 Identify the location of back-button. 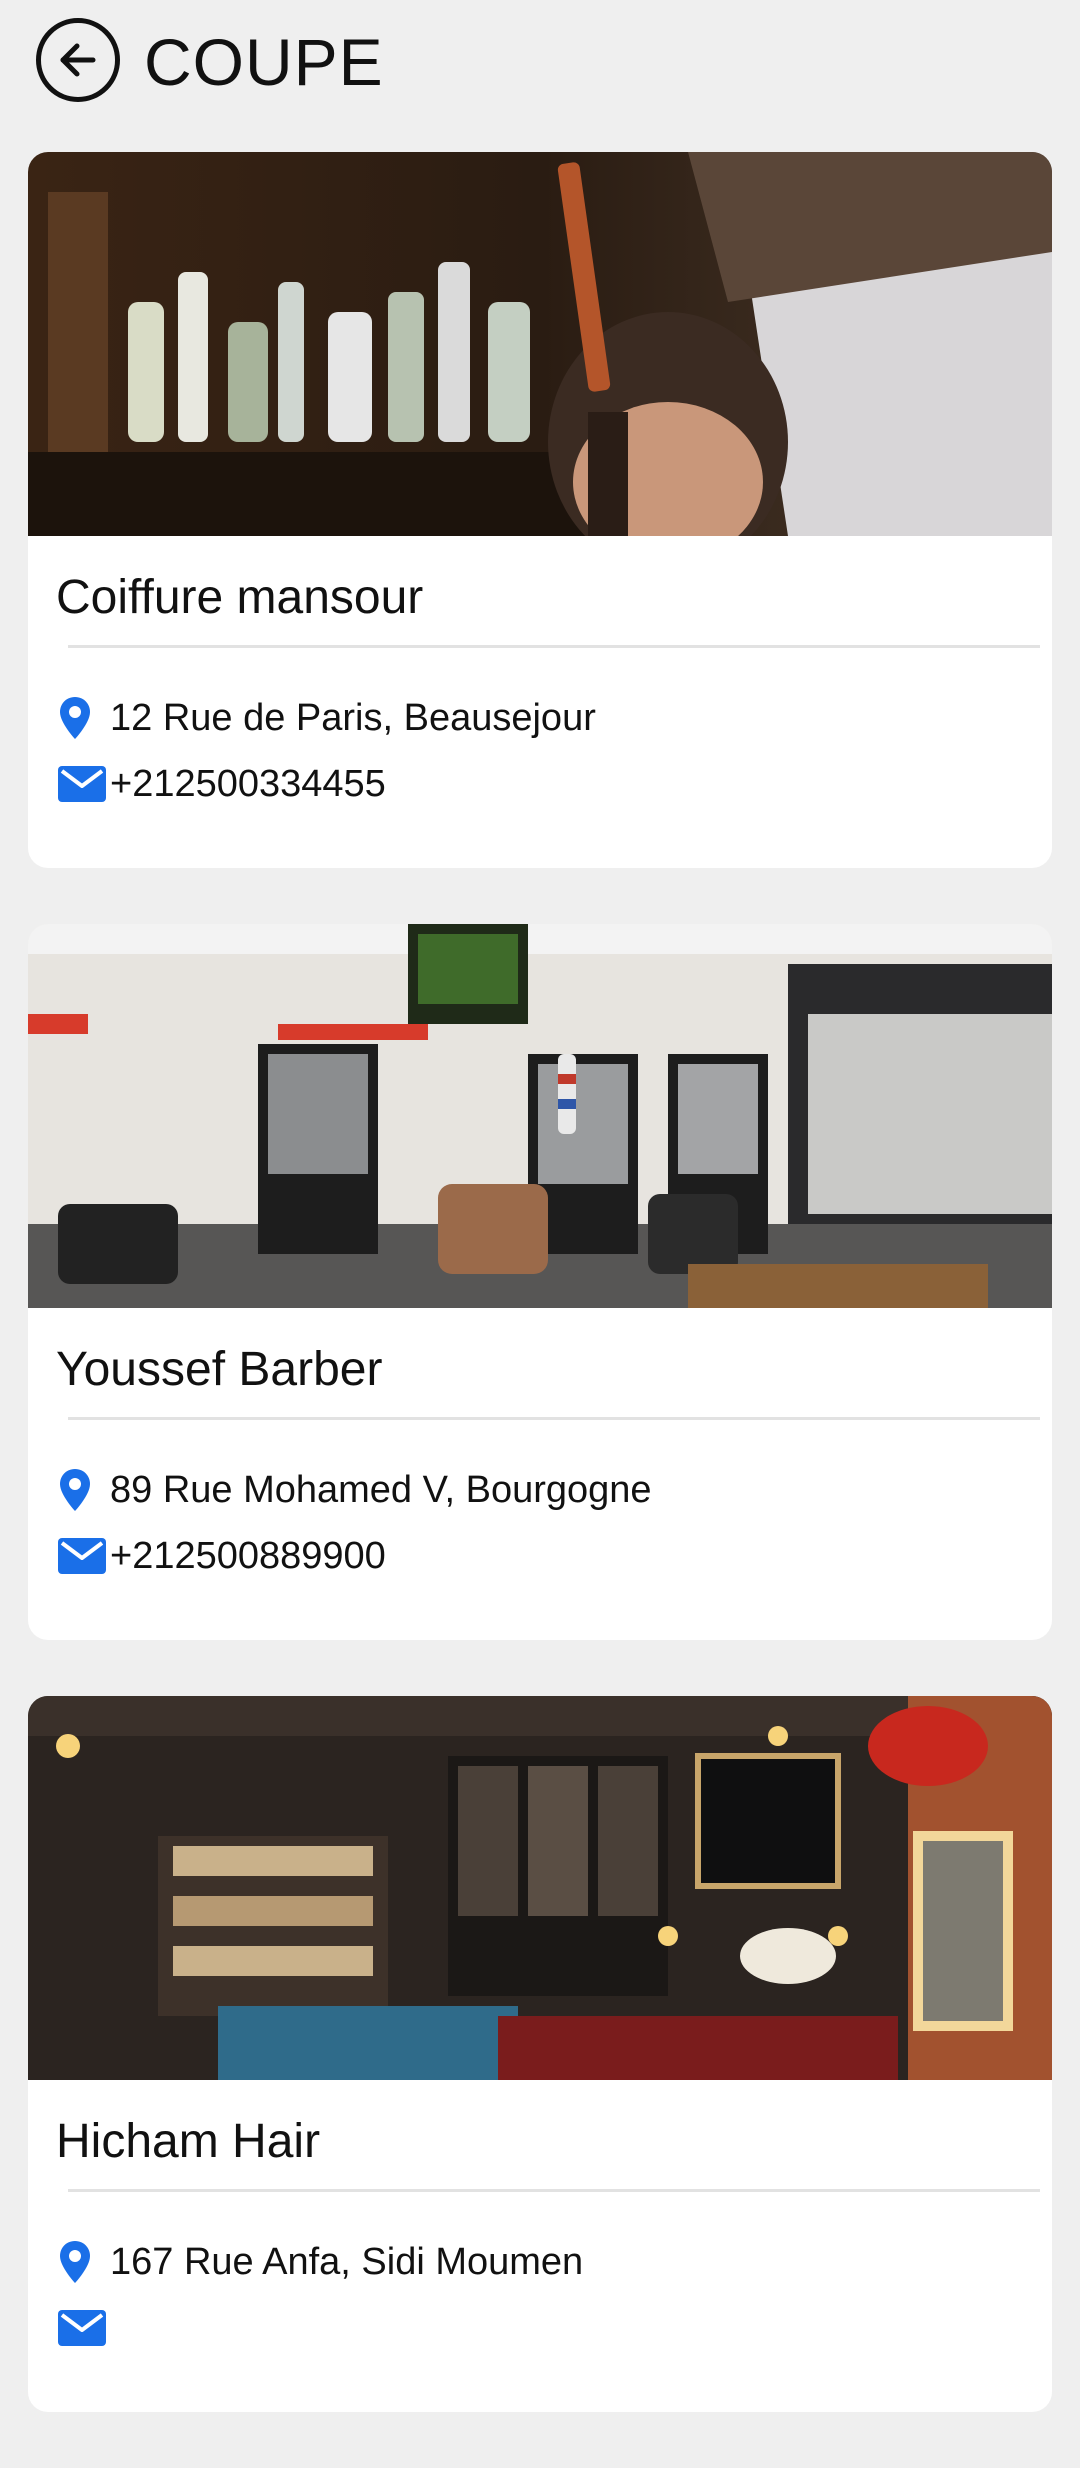
(78, 60).